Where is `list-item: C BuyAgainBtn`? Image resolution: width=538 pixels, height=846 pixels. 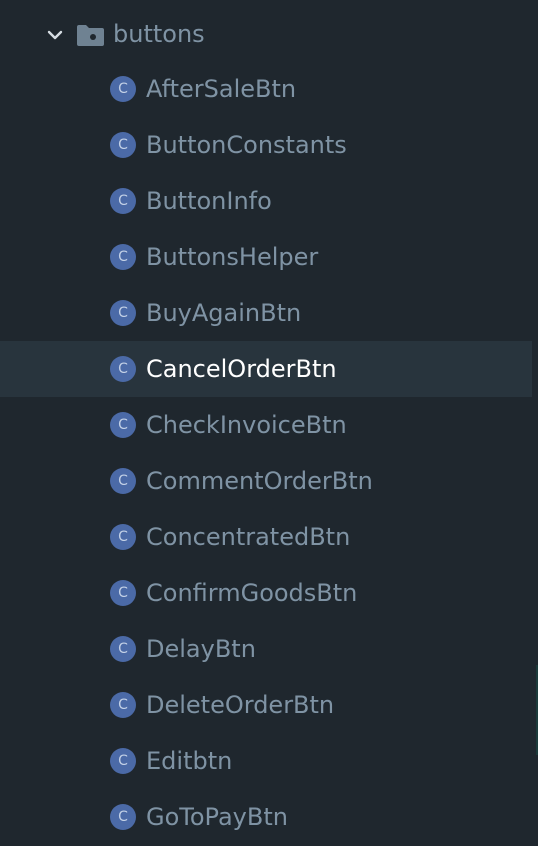
list-item: C BuyAgainBtn is located at coordinates (266, 313).